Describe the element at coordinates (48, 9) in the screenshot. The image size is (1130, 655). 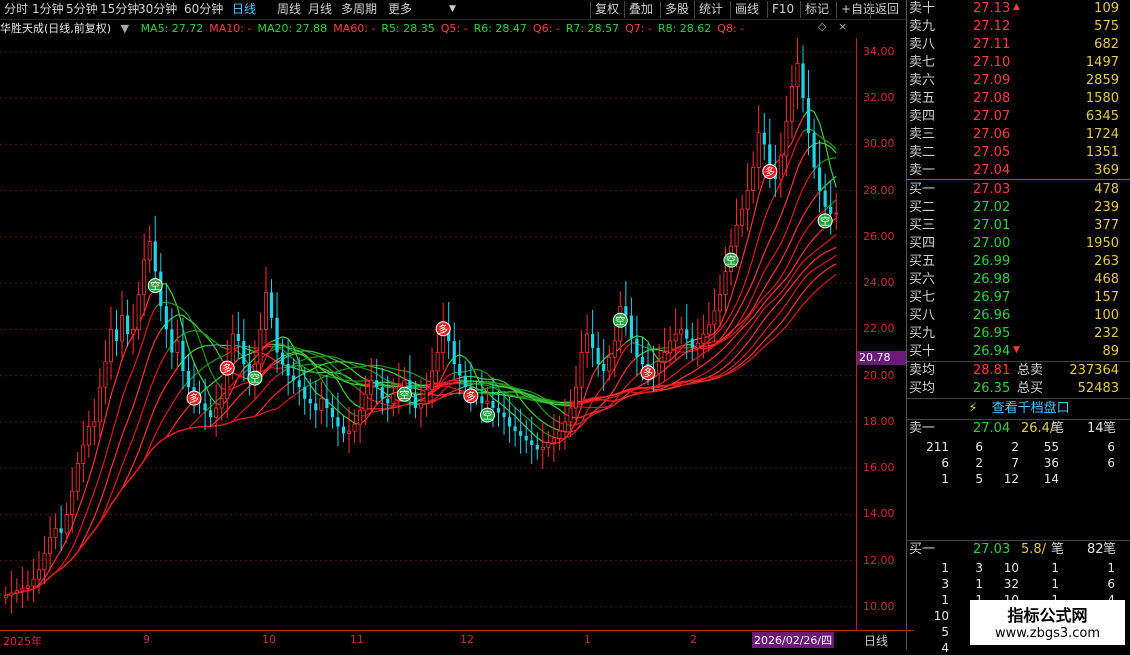
I see `period-tab-1: 1分钟` at that location.